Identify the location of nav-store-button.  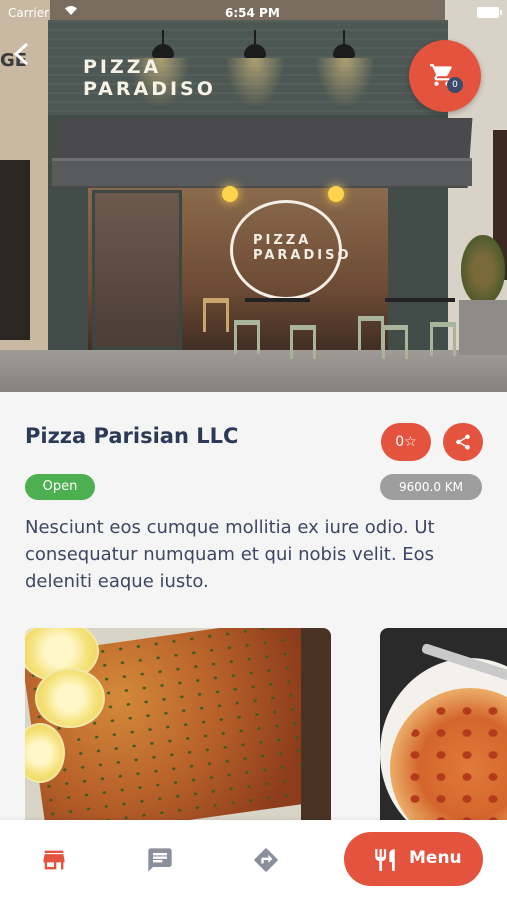
(54, 860).